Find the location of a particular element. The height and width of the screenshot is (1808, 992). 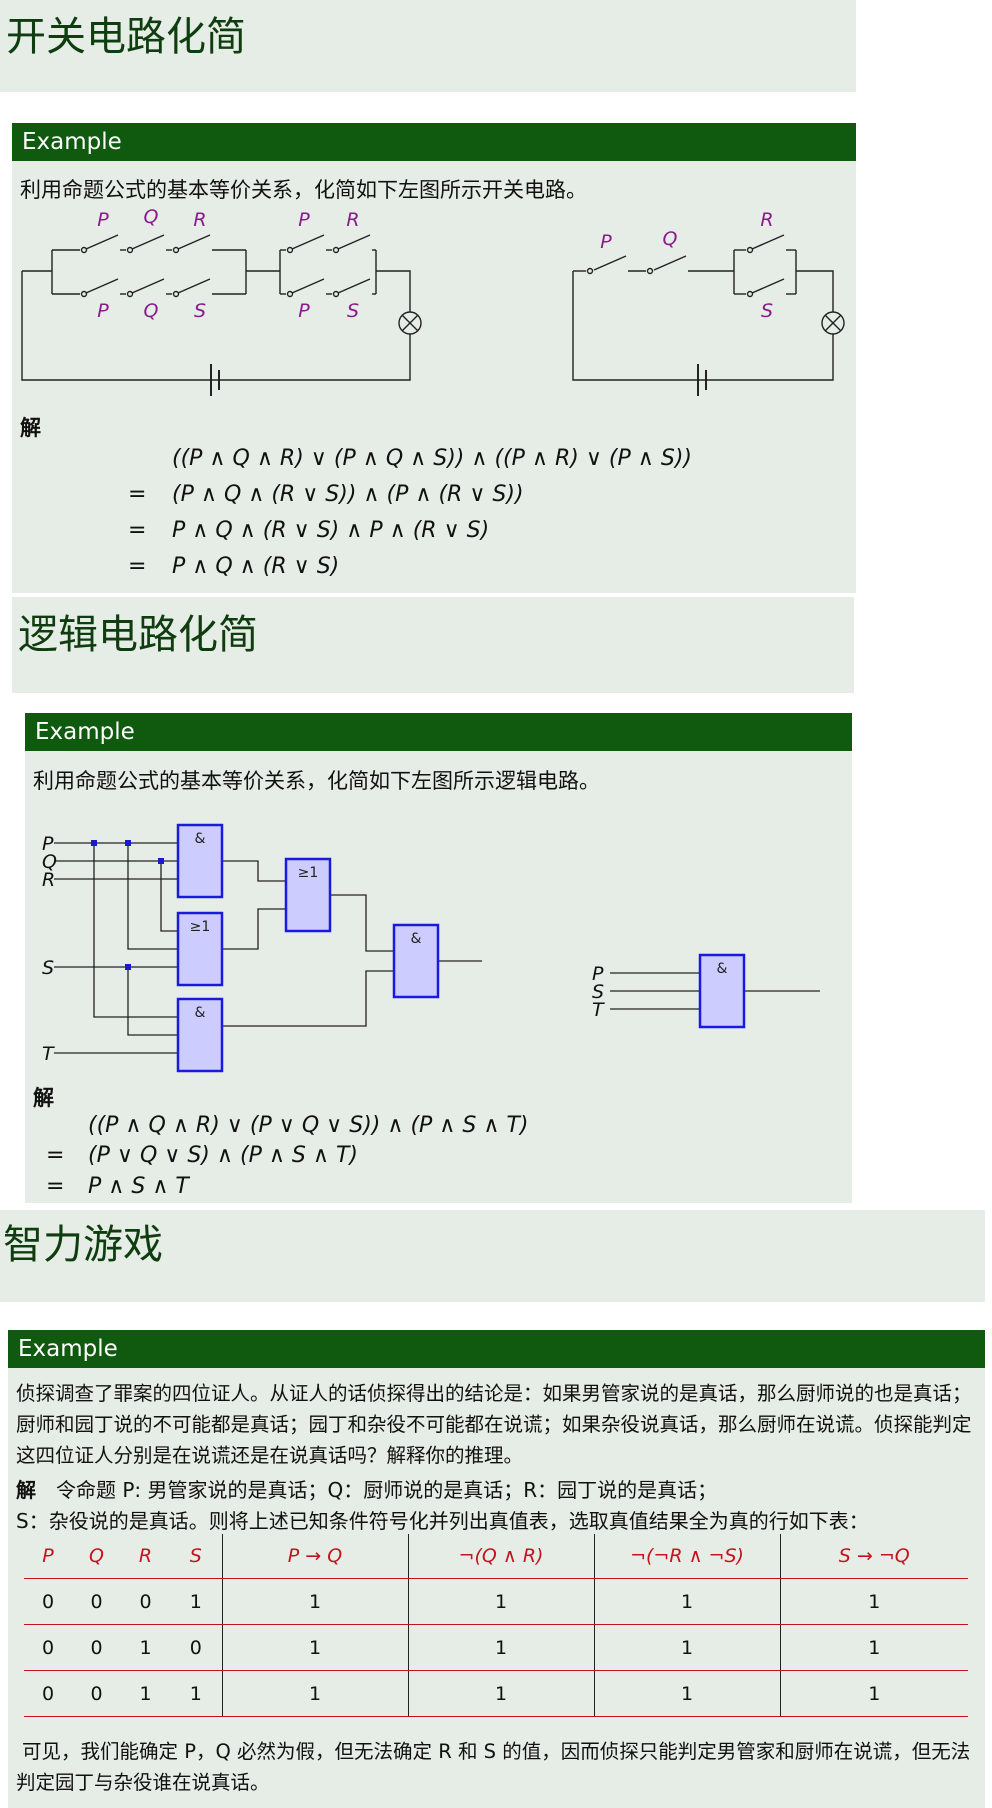

table-header-cell: ¬(Q ∧ R) is located at coordinates (500, 1556).